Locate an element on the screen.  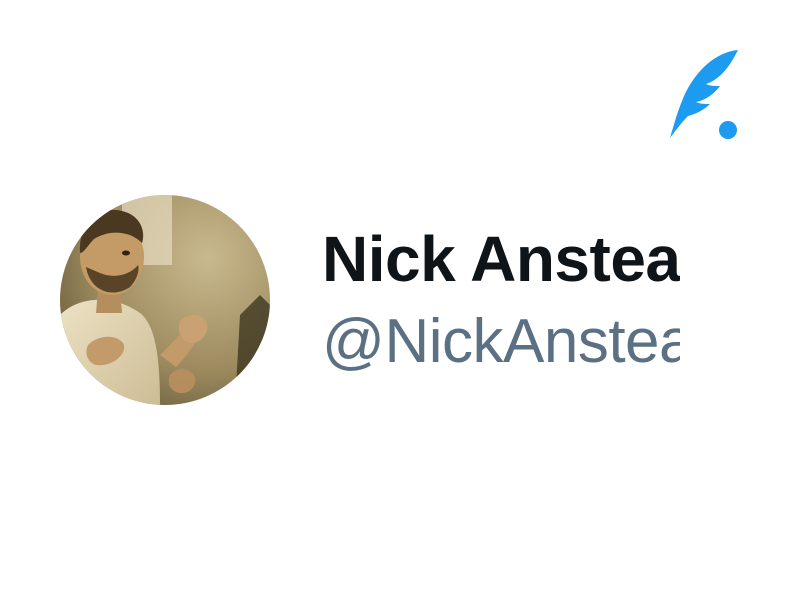
profile-names: Nick Anstead @NickAnstead is located at coordinates (501, 302).